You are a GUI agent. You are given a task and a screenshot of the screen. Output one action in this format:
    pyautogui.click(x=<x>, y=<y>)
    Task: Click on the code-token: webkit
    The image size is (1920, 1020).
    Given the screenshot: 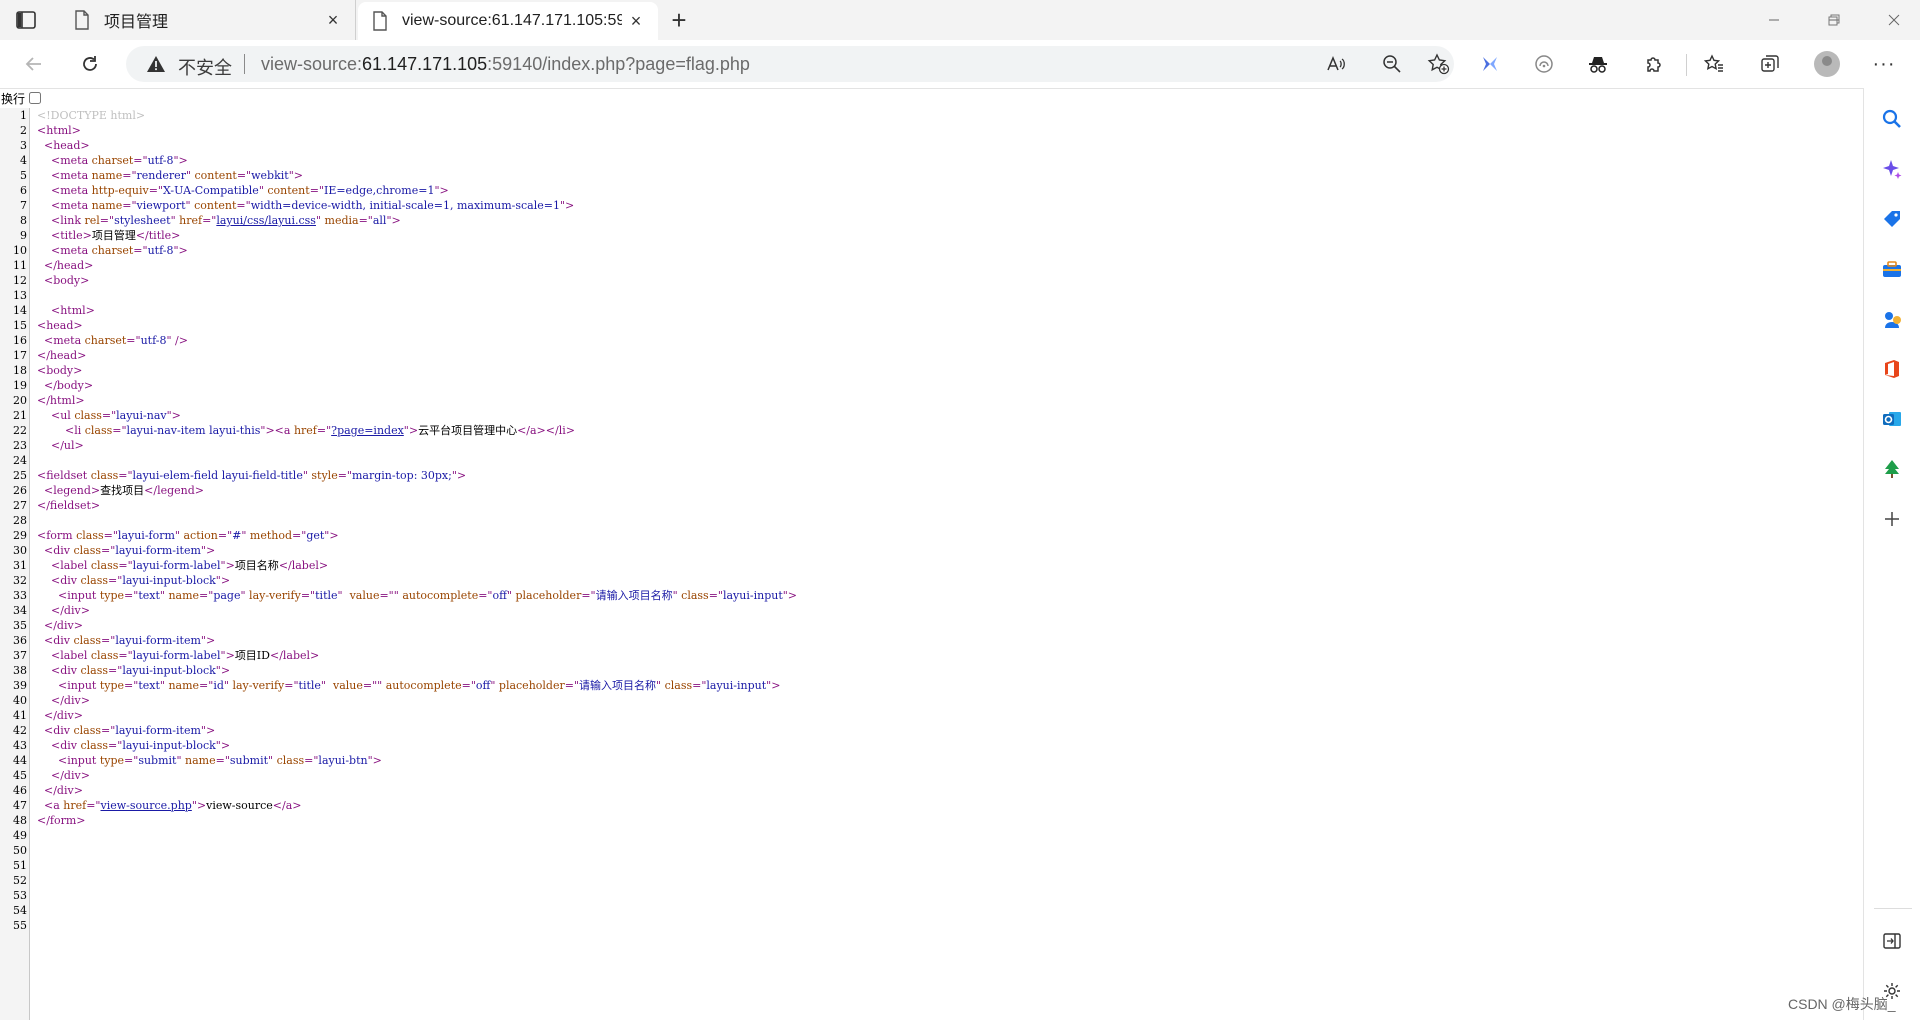 What is the action you would take?
    pyautogui.click(x=270, y=175)
    